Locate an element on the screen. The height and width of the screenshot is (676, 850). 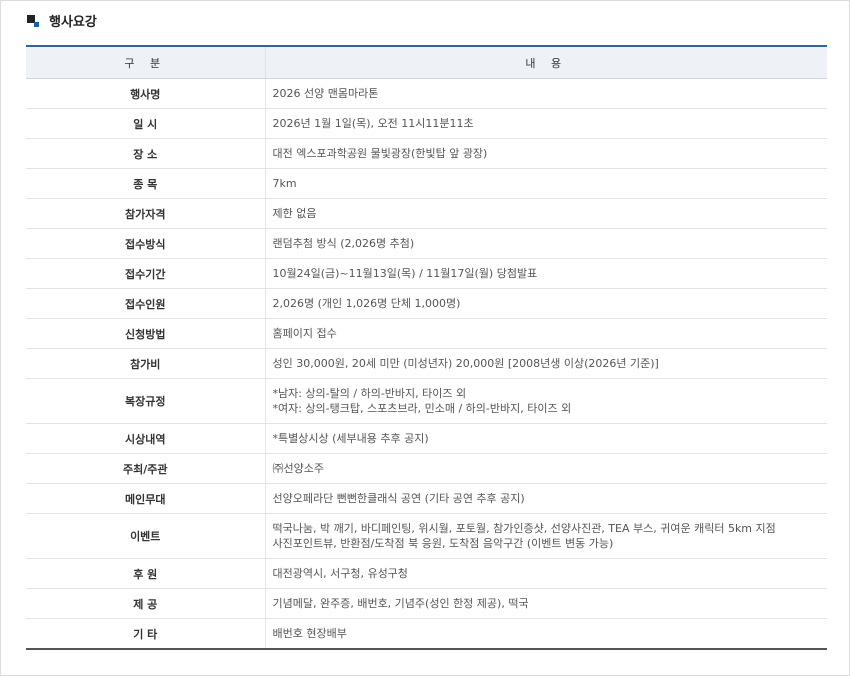
row-label: 이벤트 is located at coordinates (146, 536).